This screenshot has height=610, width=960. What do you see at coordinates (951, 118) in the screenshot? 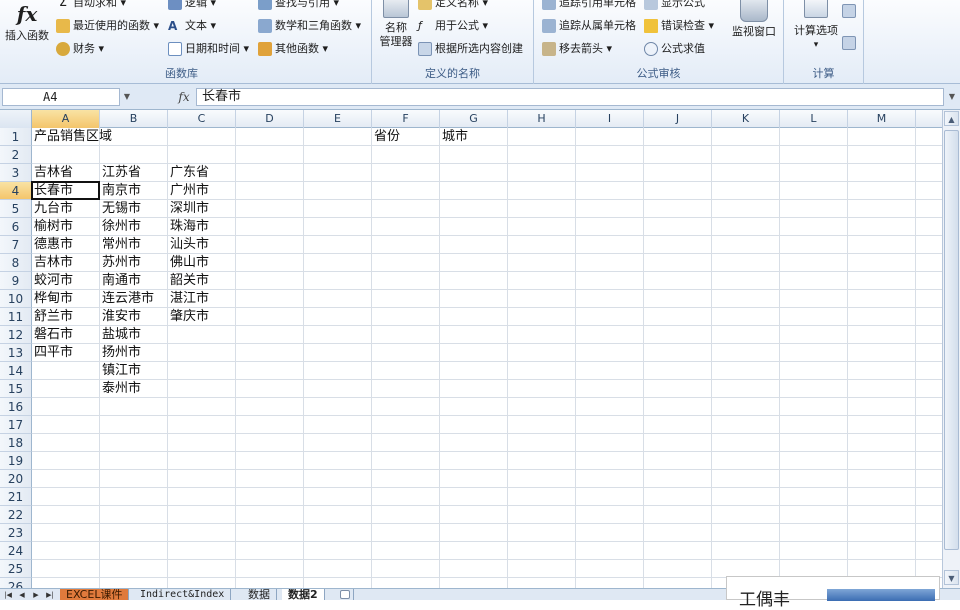
I see `scroll-up-arrow-icon: ▲` at bounding box center [951, 118].